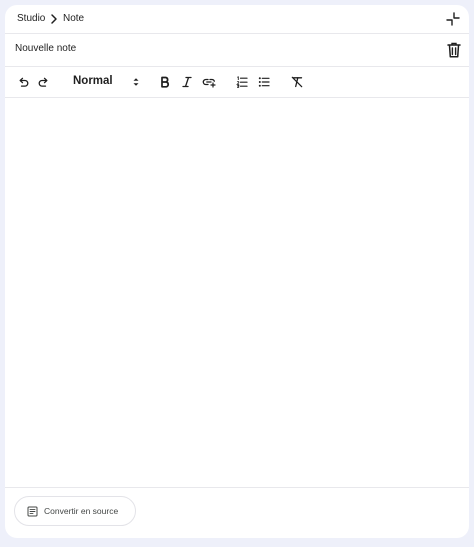 The image size is (474, 547). I want to click on redo-button, so click(44, 82).